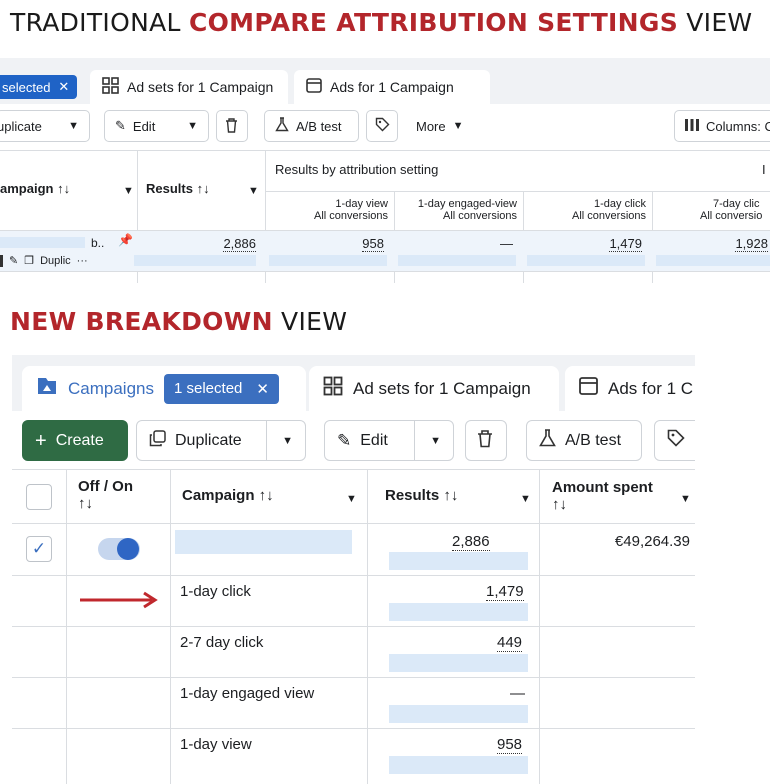 This screenshot has height=784, width=770. Describe the element at coordinates (764, 169) in the screenshot. I see `truncated-header: I` at that location.